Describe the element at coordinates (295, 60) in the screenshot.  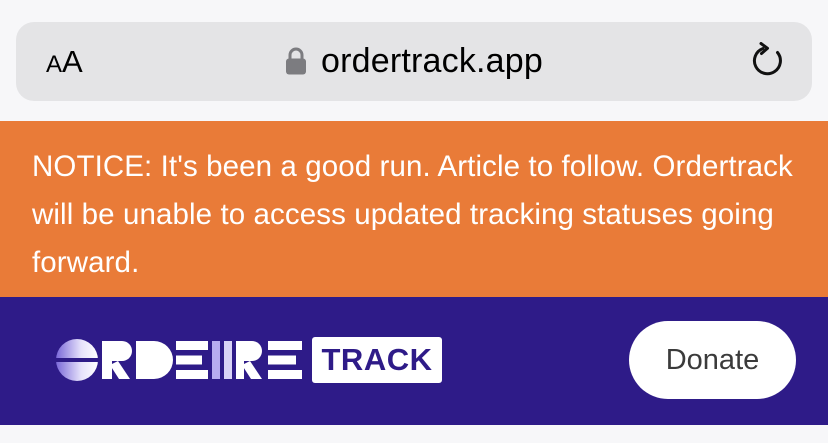
I see `lock-icon` at that location.